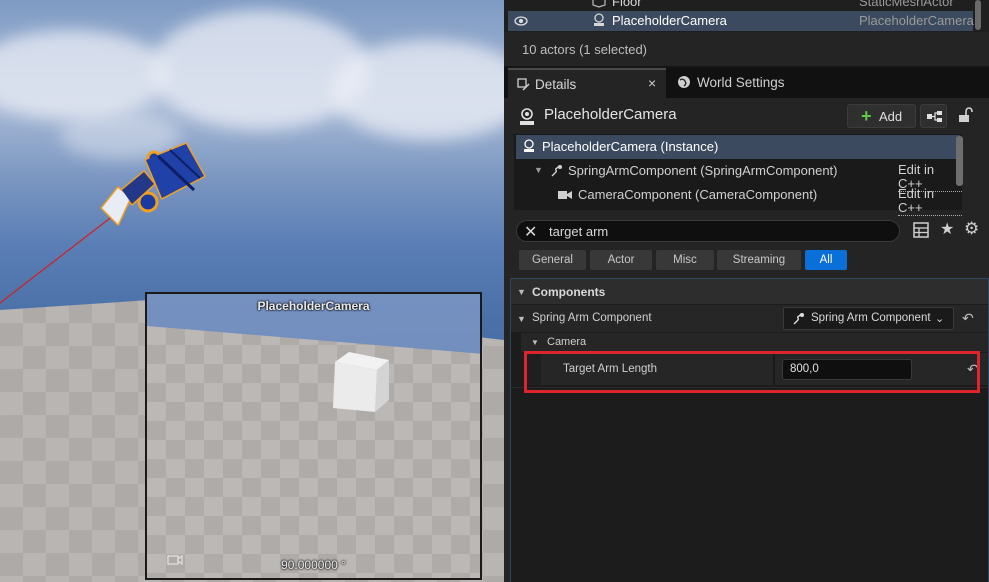 The height and width of the screenshot is (582, 989). What do you see at coordinates (669, 20) in the screenshot?
I see `outliner-item-name: PlaceholderCamera` at bounding box center [669, 20].